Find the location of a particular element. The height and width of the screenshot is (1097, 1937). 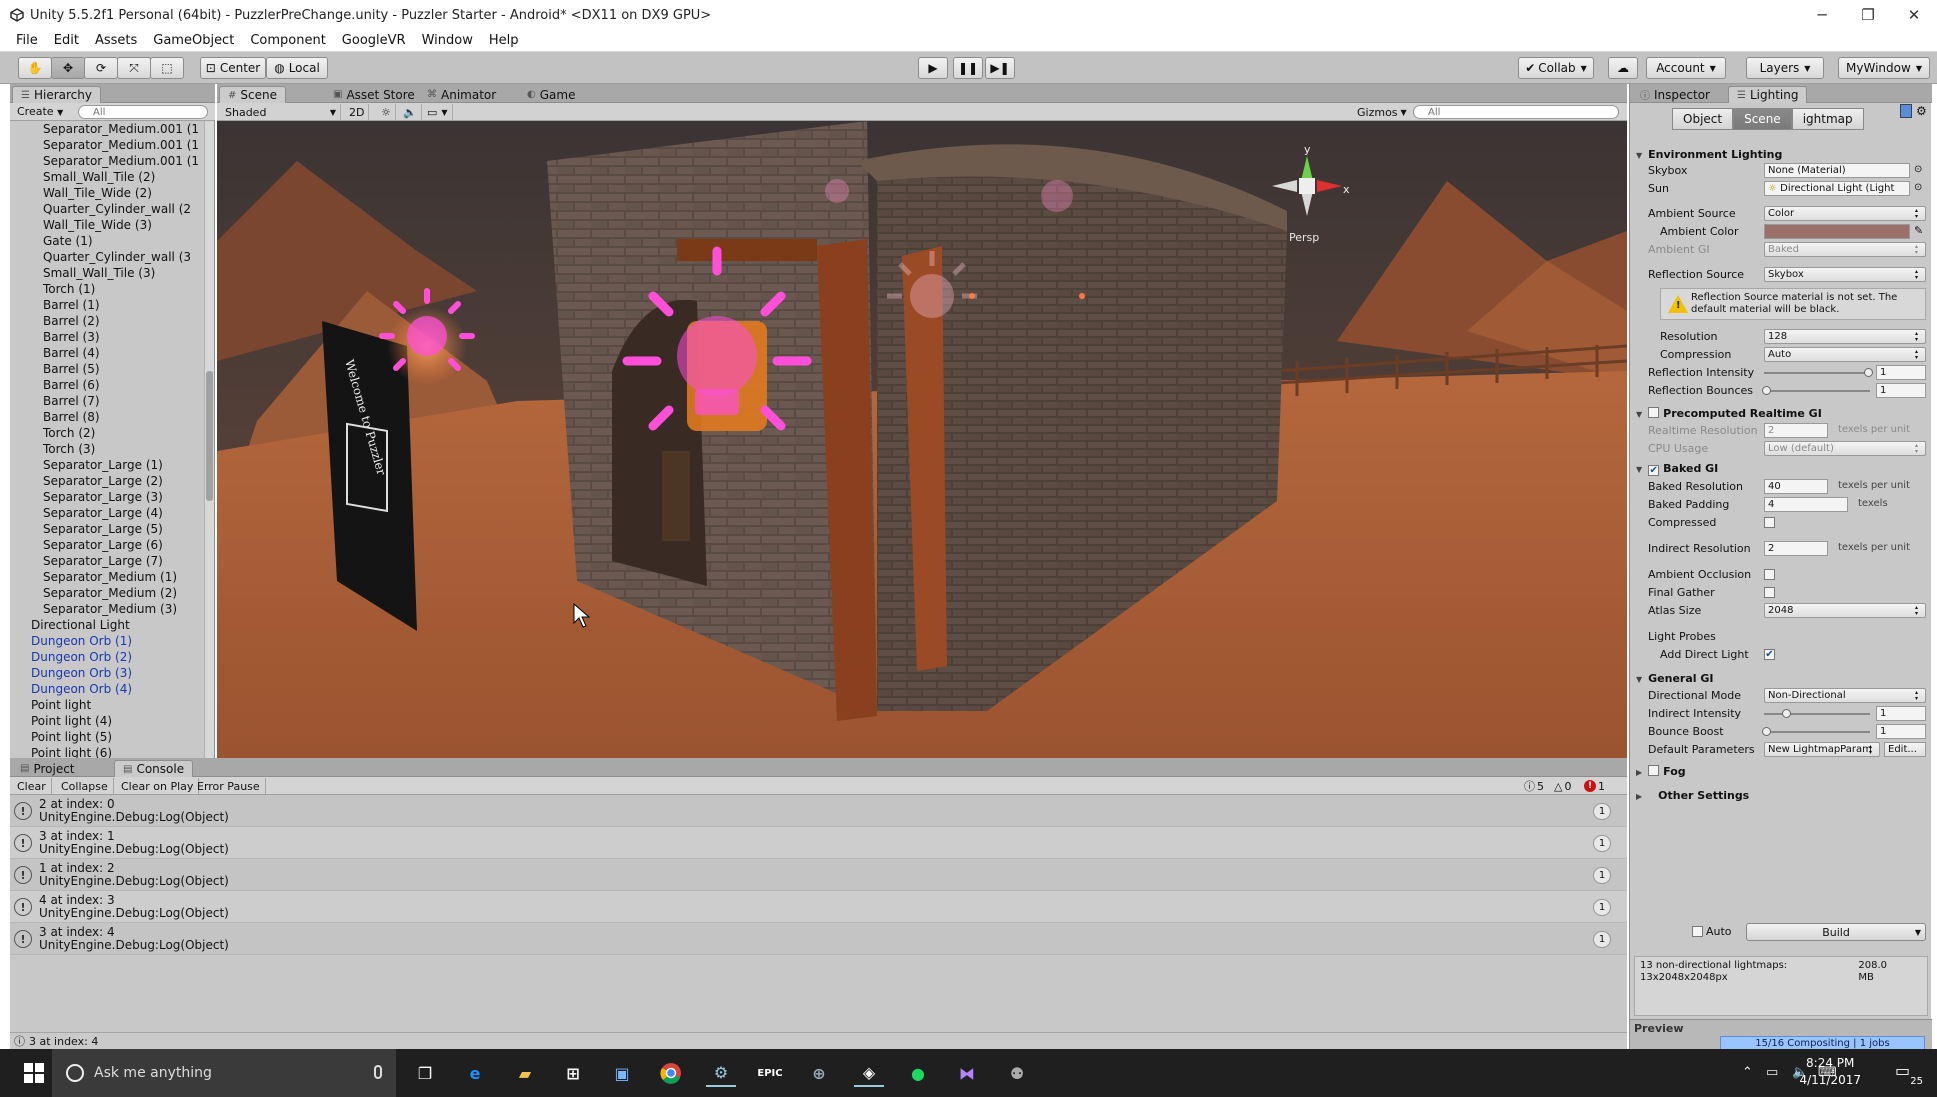

object-picker-icon: ⊙ is located at coordinates (1918, 169).